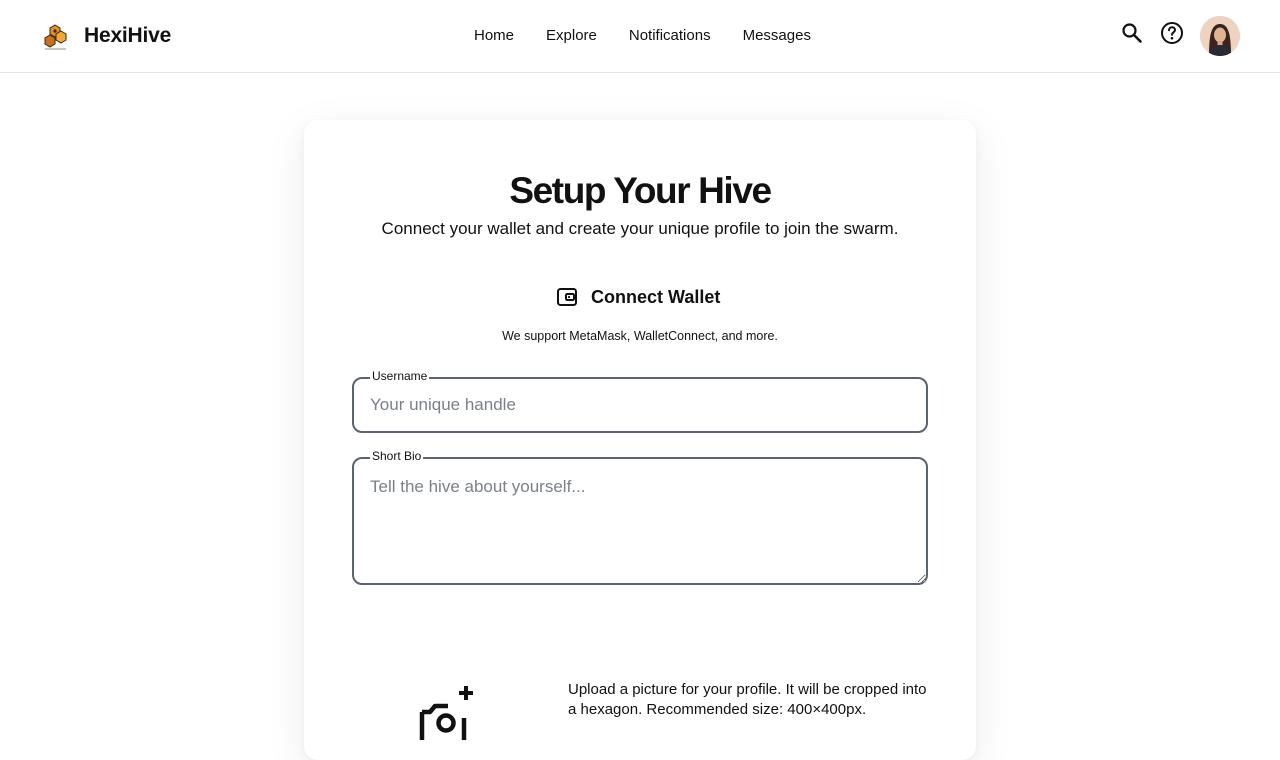 This screenshot has height=760, width=1280. Describe the element at coordinates (640, 521) in the screenshot. I see `bio-textarea` at that location.